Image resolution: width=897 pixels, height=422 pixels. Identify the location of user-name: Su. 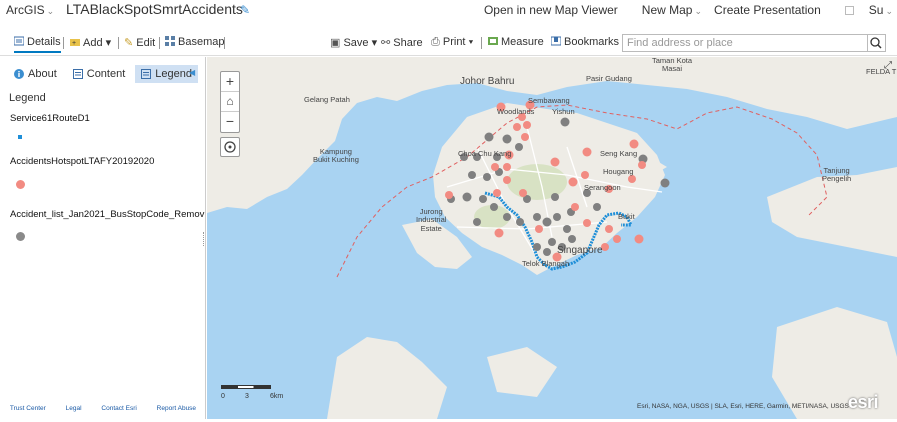
(876, 10).